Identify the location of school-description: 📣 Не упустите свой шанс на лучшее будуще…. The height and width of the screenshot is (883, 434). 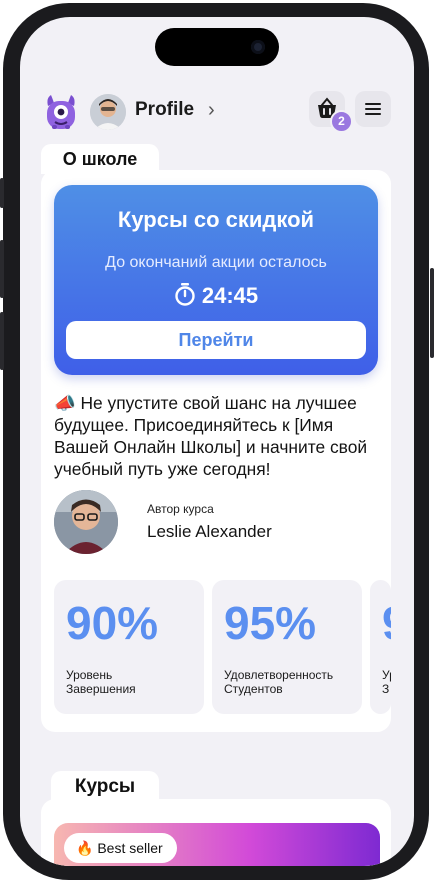
(217, 436).